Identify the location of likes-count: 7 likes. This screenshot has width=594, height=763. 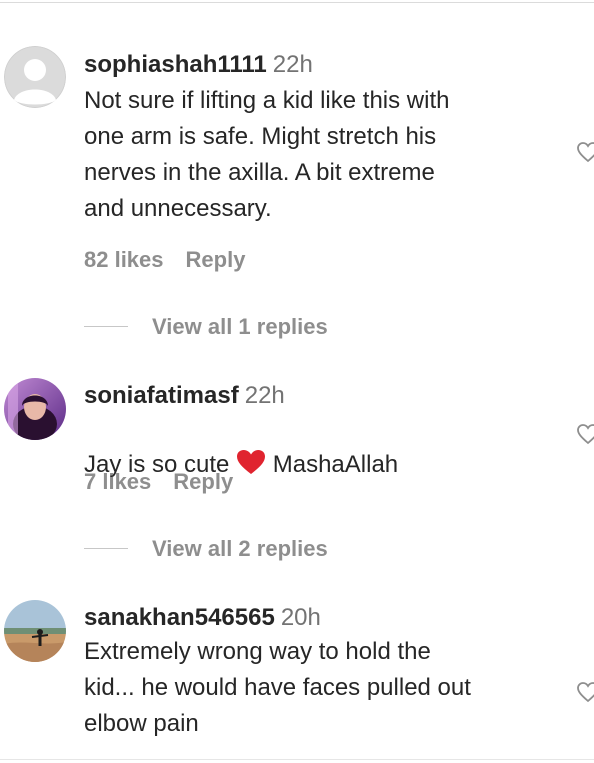
(117, 481).